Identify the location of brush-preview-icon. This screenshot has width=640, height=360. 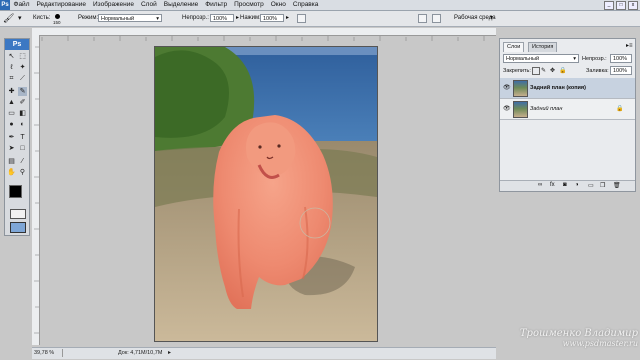
(57, 16).